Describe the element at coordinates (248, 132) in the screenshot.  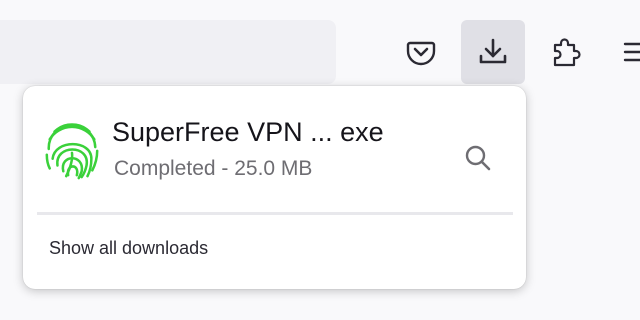
I see `download-filename: SuperFree VPN ... exe` at that location.